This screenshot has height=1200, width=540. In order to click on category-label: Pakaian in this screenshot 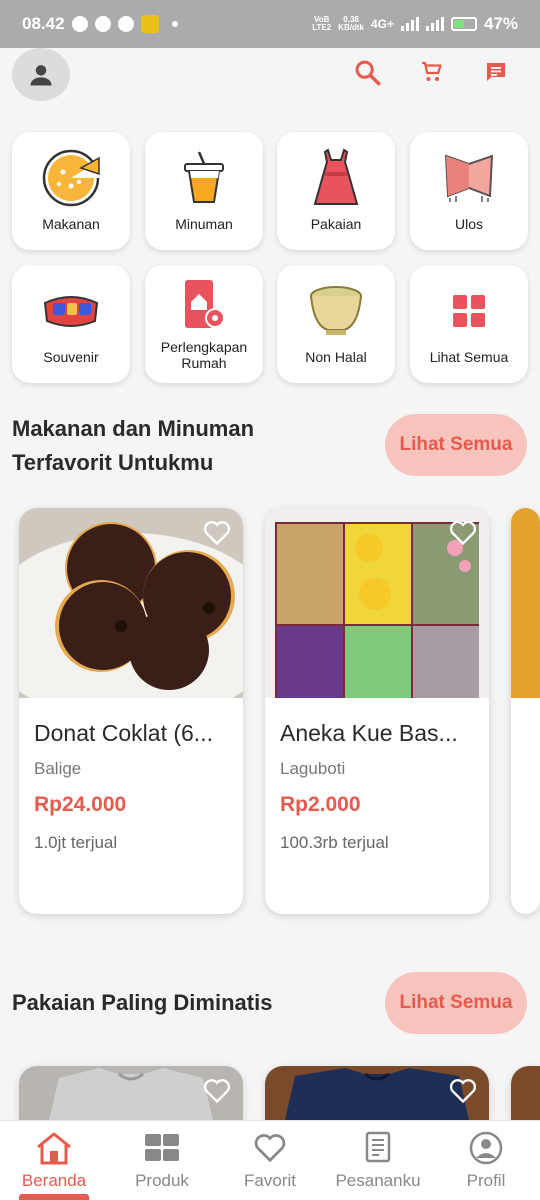, I will do `click(336, 224)`.